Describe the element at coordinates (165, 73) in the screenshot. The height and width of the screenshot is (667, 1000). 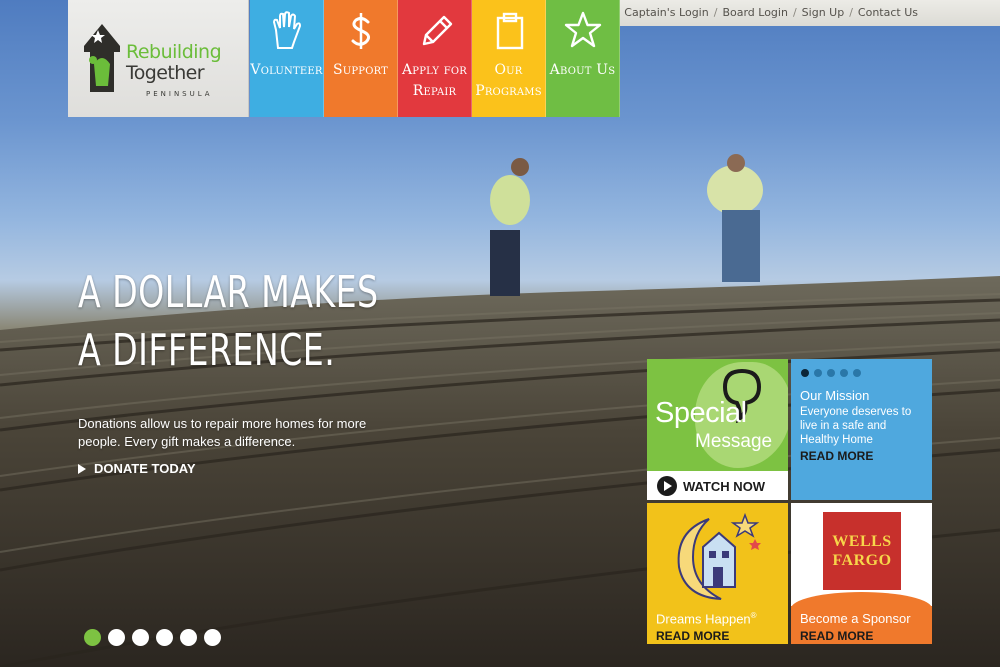
I see `logo-wordmark-line2: Together` at that location.